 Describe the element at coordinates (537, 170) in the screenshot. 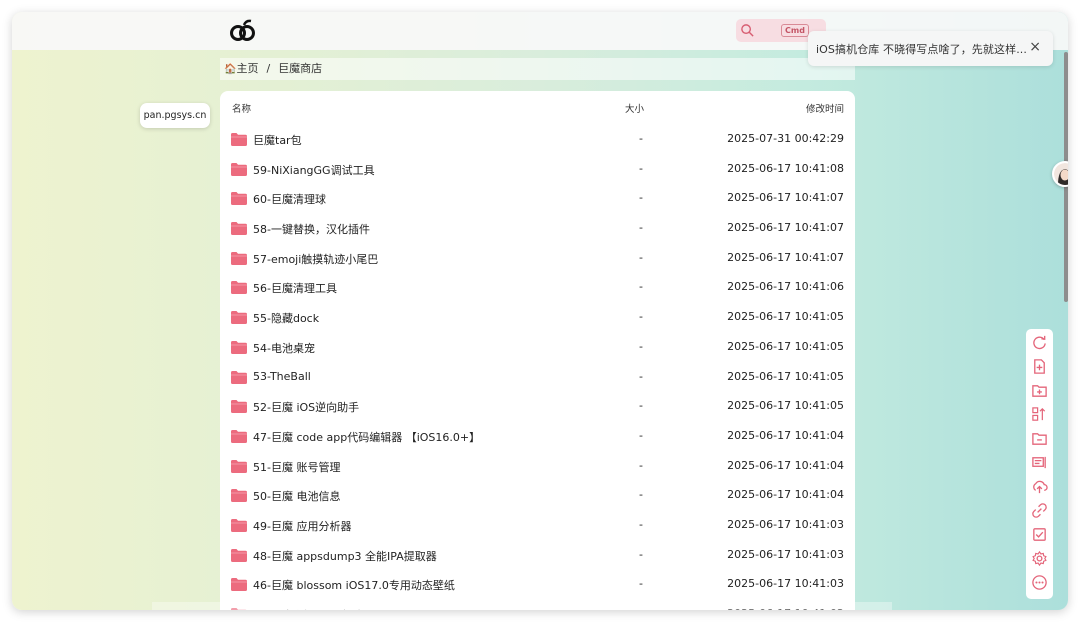

I see `table-row: 59-NiXiangGG调试工具 - 2025-06-17 10:41:08` at that location.